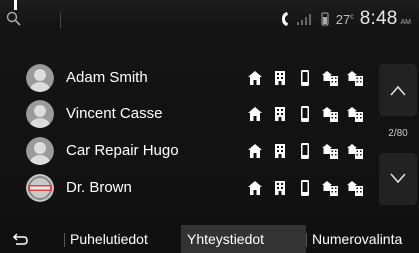 Image resolution: width=419 pixels, height=253 pixels. I want to click on contact-row: Adam Smith, so click(185, 78).